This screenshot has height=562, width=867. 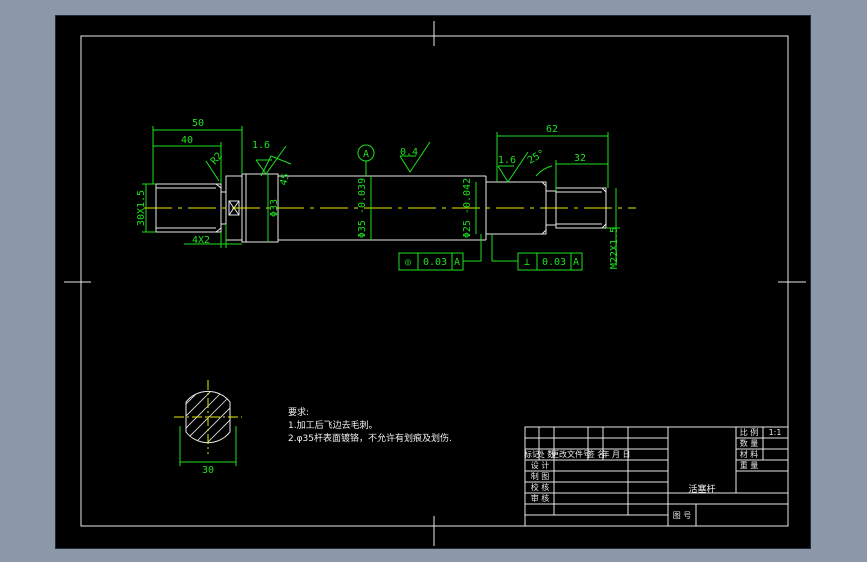 What do you see at coordinates (274, 208) in the screenshot?
I see `dim-dia-33: Φ33` at bounding box center [274, 208].